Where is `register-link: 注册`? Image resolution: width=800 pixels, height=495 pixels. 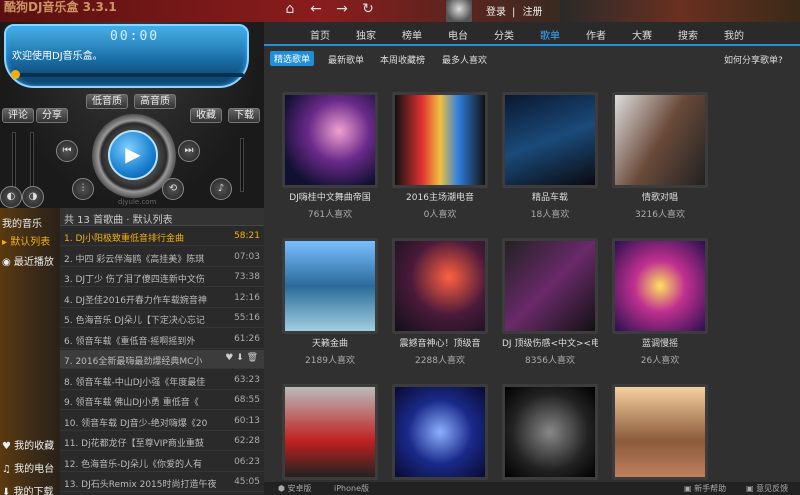 register-link: 注册 is located at coordinates (533, 12).